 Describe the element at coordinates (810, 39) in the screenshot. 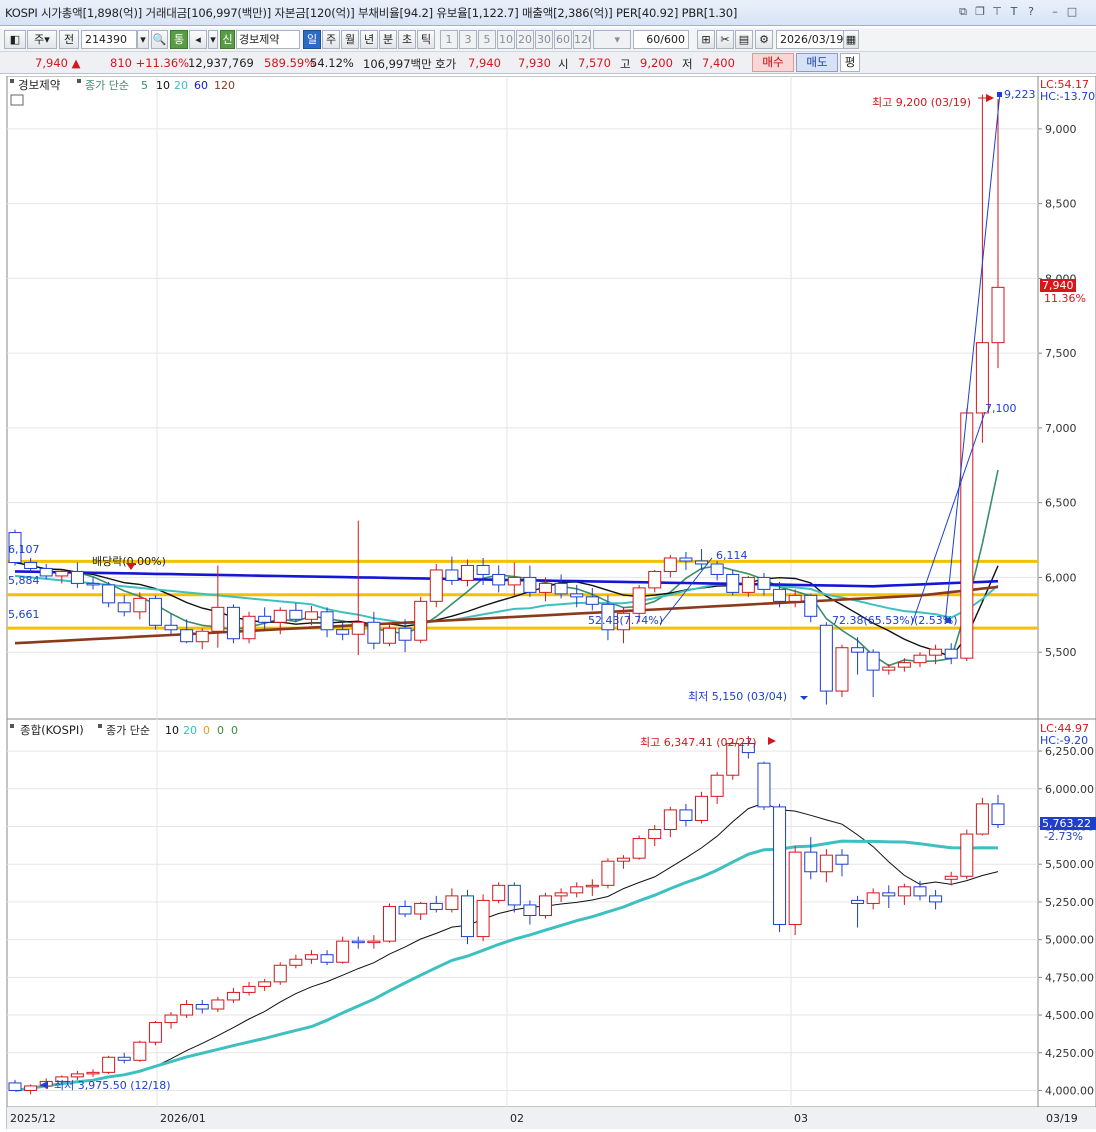

I see `date-field: 2026/03/19` at that location.